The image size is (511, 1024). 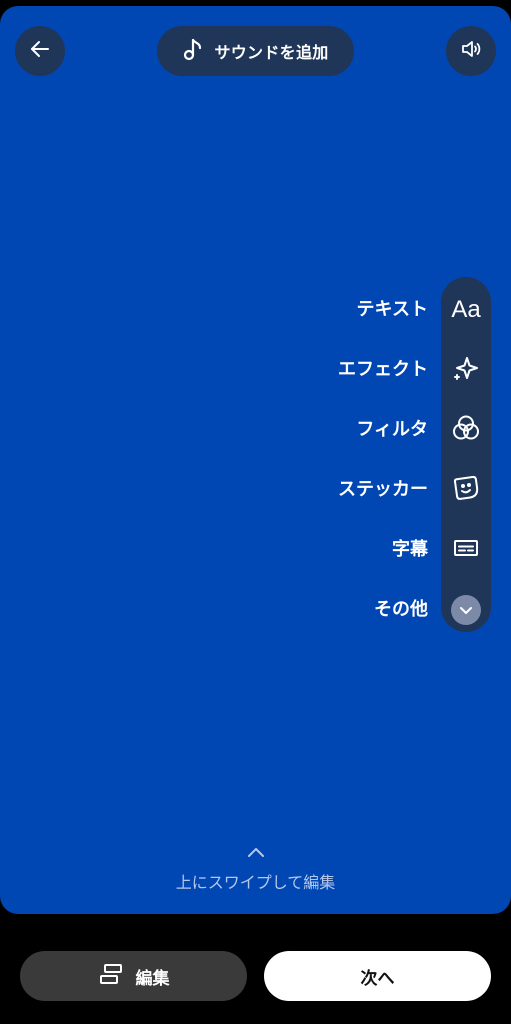 I want to click on tool-label-text: テキスト, so click(x=392, y=310).